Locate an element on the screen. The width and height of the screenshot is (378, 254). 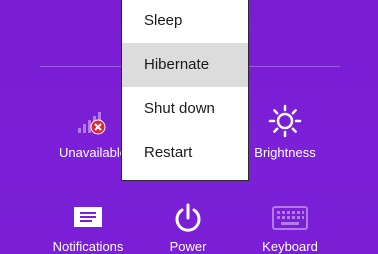
menu-item-shut-down: Shut down is located at coordinates (185, 109).